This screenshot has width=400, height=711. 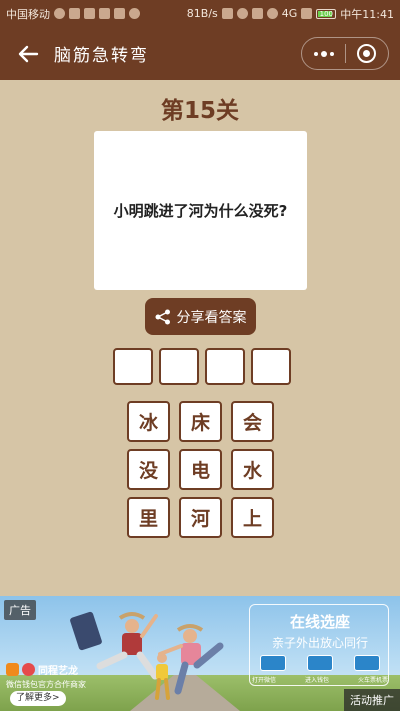 I want to click on ad-panel: 在线选座 亲子外出放心同行 打开微信 进入钱包 火车票机票, so click(x=319, y=645).